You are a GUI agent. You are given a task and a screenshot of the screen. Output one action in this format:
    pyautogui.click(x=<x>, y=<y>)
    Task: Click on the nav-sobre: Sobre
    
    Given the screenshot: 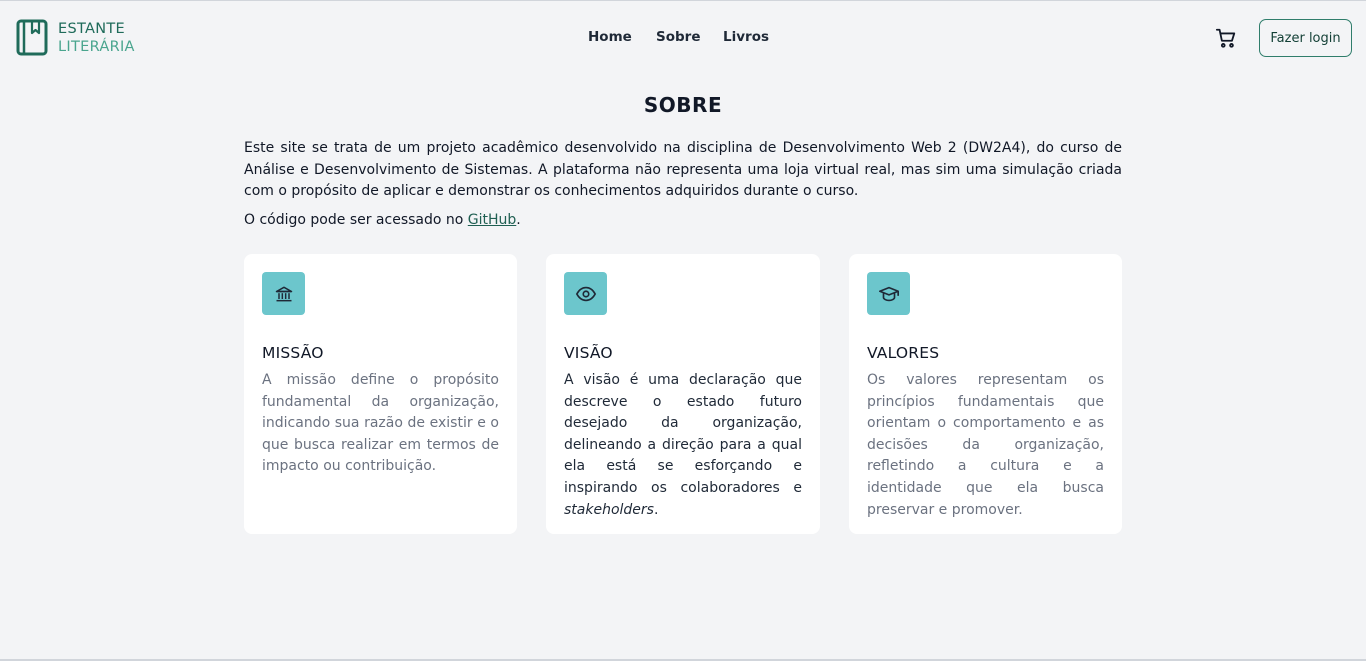 What is the action you would take?
    pyautogui.click(x=689, y=37)
    